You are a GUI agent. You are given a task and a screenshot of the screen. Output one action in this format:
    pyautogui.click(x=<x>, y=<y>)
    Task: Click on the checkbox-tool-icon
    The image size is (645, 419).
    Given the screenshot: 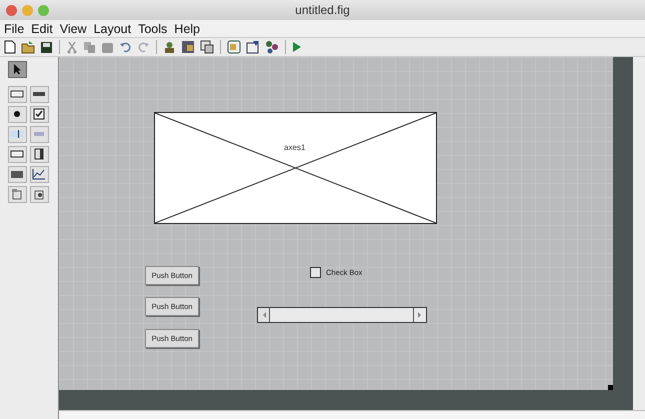 What is the action you would take?
    pyautogui.click(x=39, y=114)
    